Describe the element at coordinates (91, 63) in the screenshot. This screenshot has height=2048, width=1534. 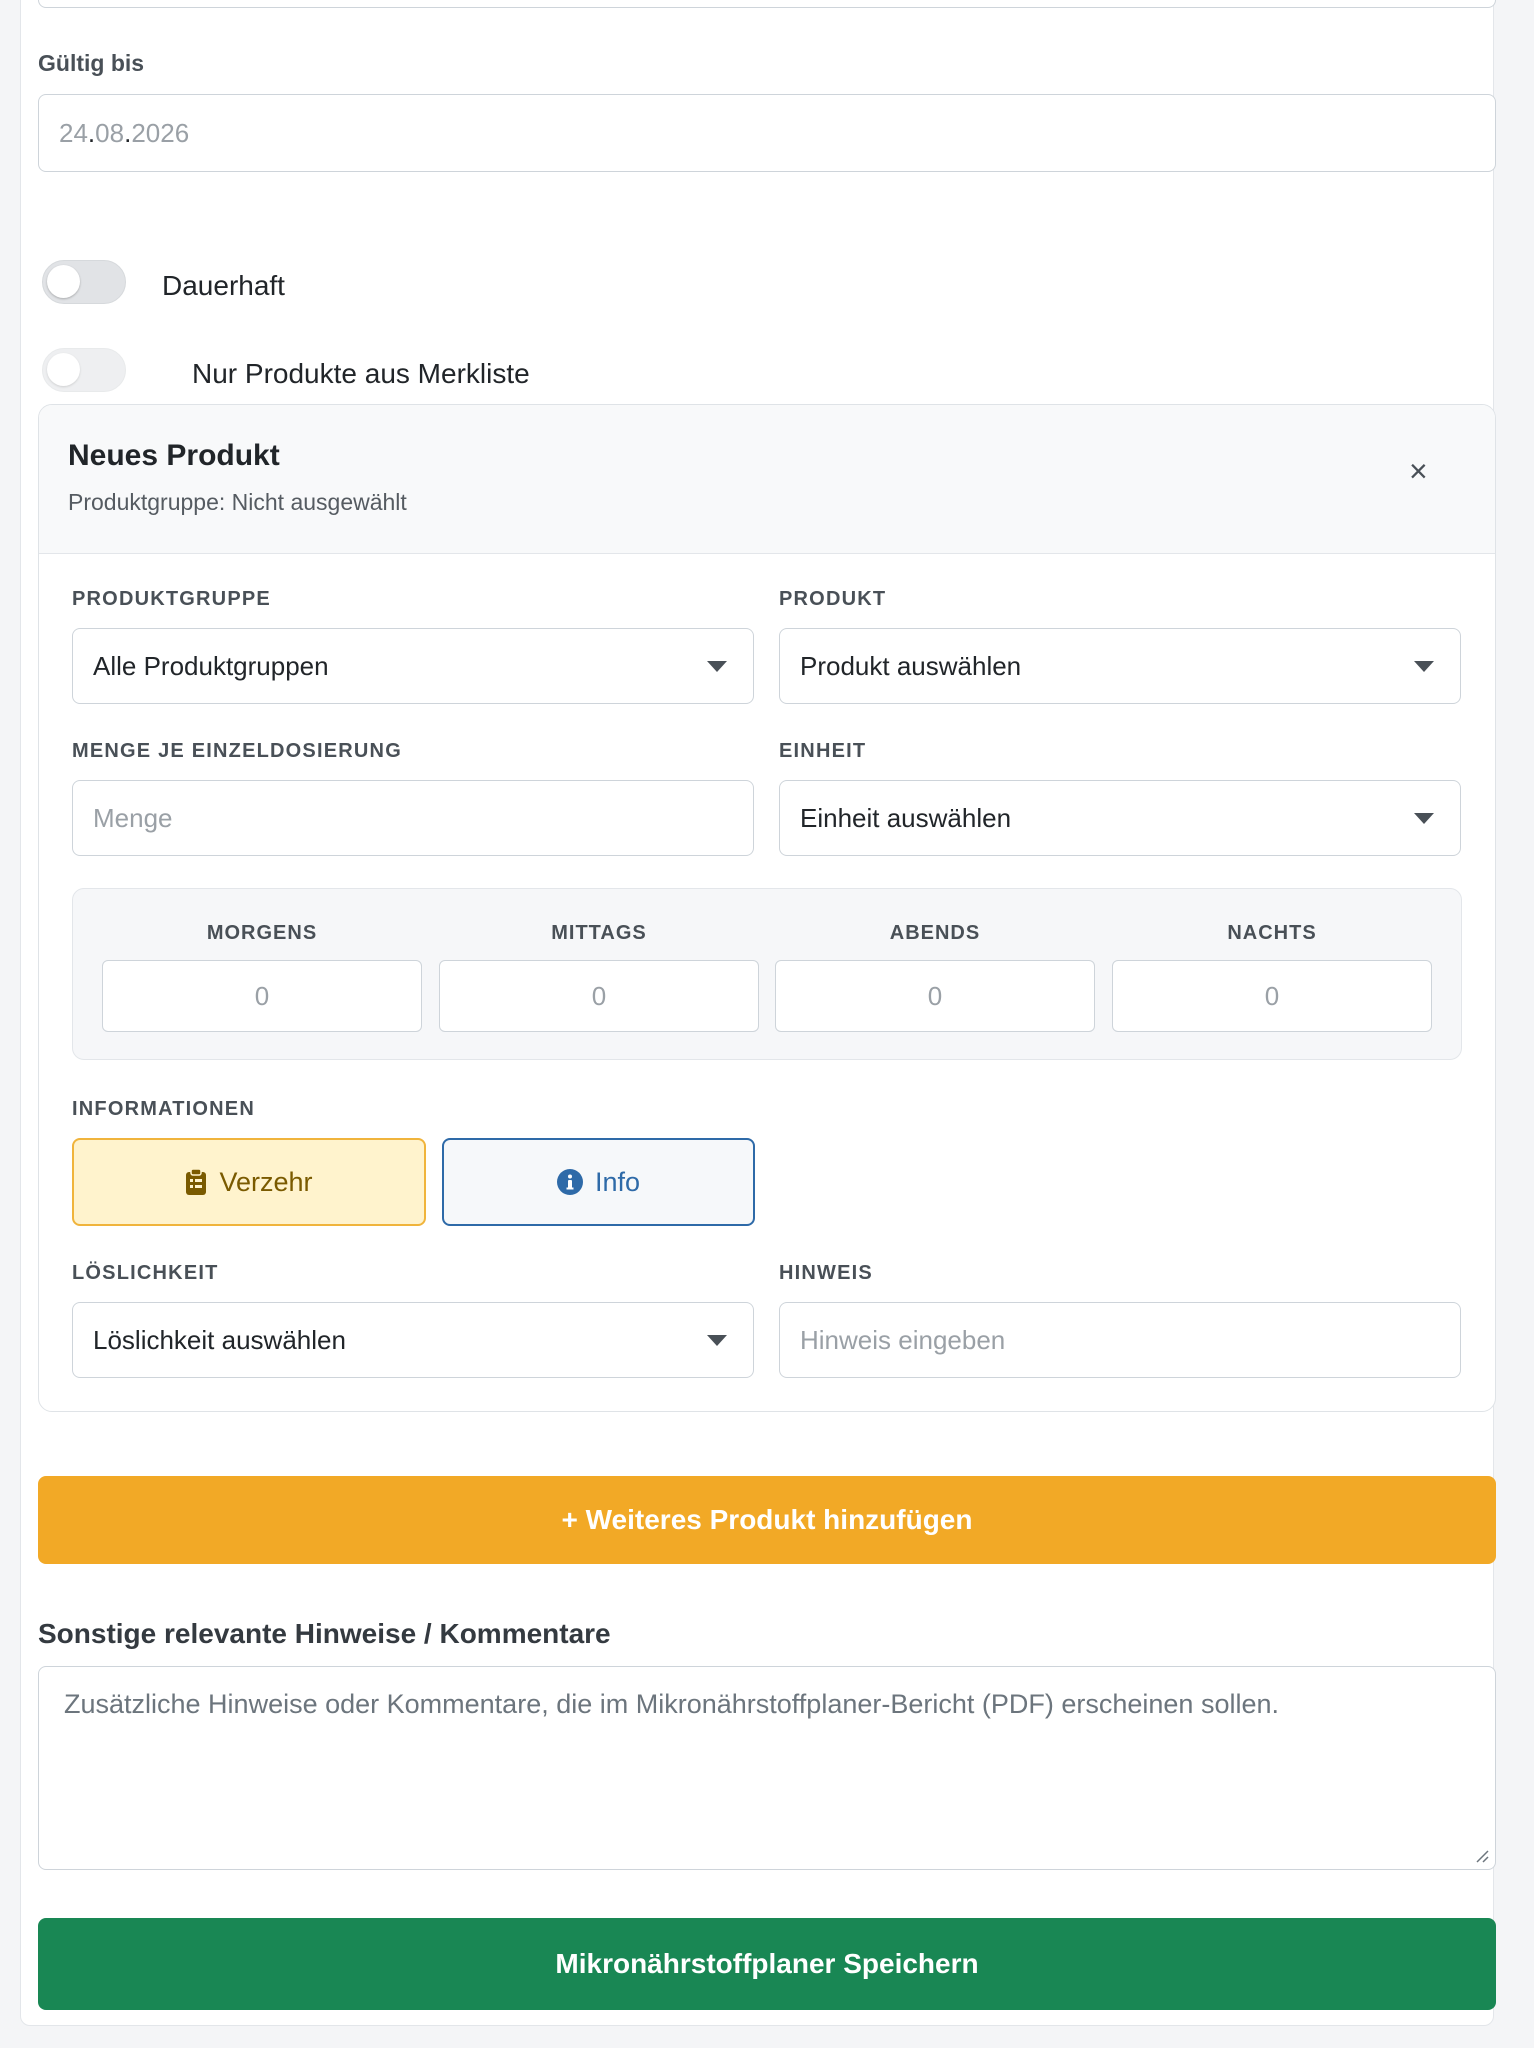
I see `valid-until-label: Gültig bis` at that location.